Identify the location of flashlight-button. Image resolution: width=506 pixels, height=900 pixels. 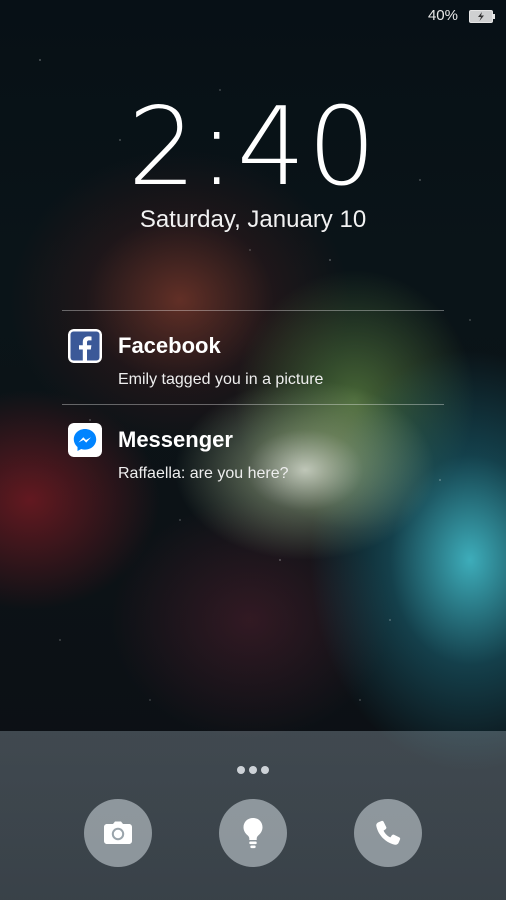
(253, 833).